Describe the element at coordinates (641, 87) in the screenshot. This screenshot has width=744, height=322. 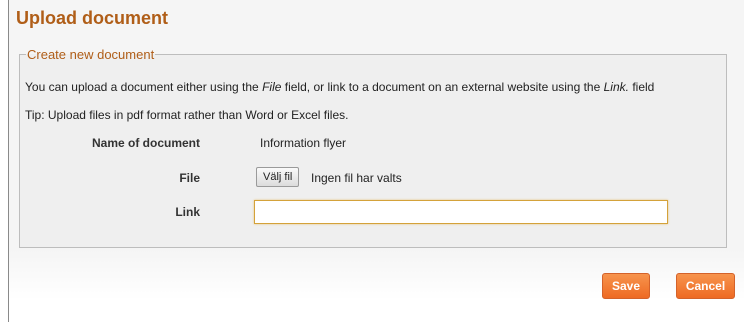
I see `intro-text-part3: field` at that location.